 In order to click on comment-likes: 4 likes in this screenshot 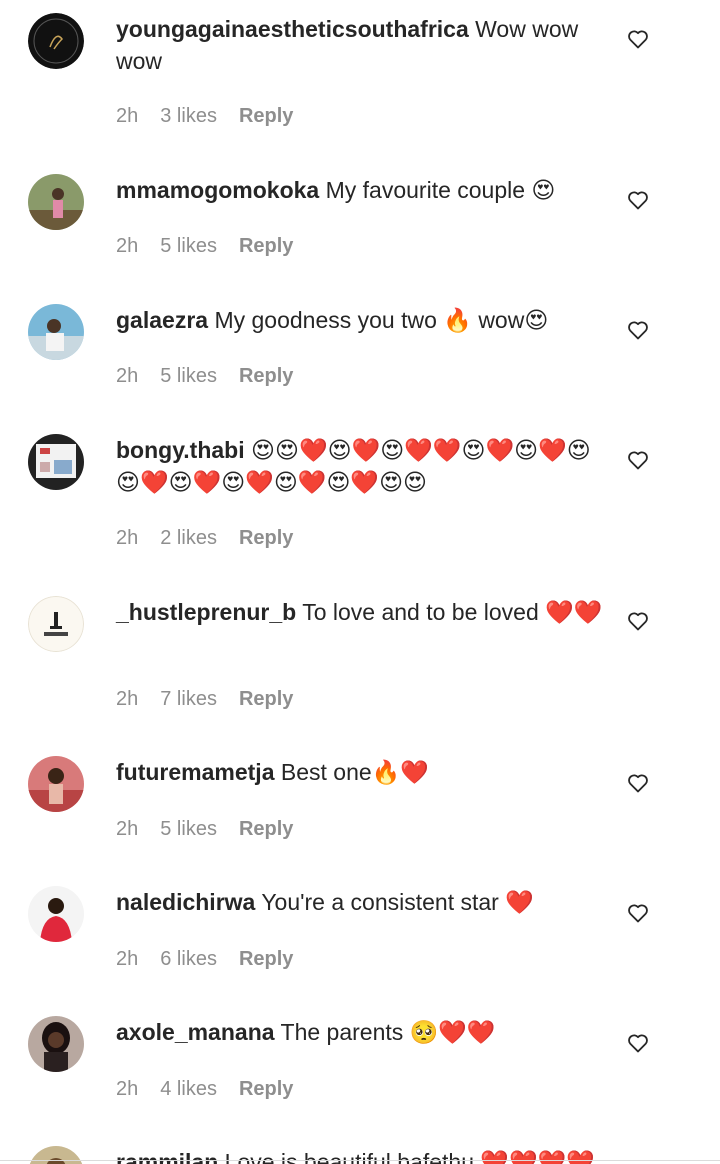, I will do `click(188, 1089)`.